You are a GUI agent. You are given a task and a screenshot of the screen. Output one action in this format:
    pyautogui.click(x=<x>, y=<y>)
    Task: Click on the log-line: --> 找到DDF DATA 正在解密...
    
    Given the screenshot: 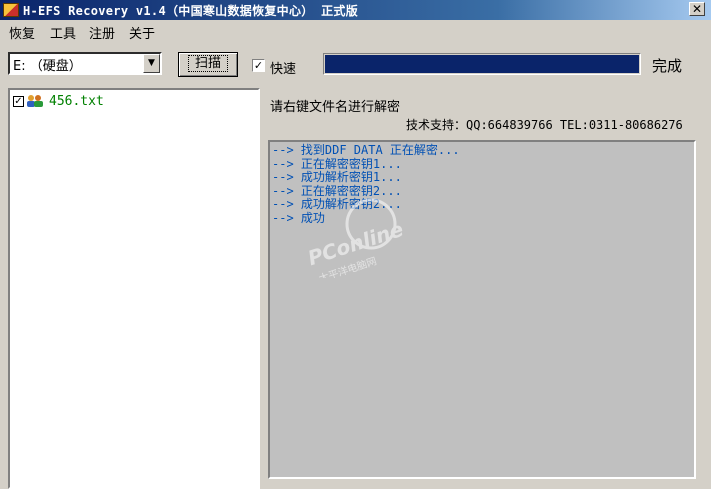 What is the action you would take?
    pyautogui.click(x=366, y=150)
    